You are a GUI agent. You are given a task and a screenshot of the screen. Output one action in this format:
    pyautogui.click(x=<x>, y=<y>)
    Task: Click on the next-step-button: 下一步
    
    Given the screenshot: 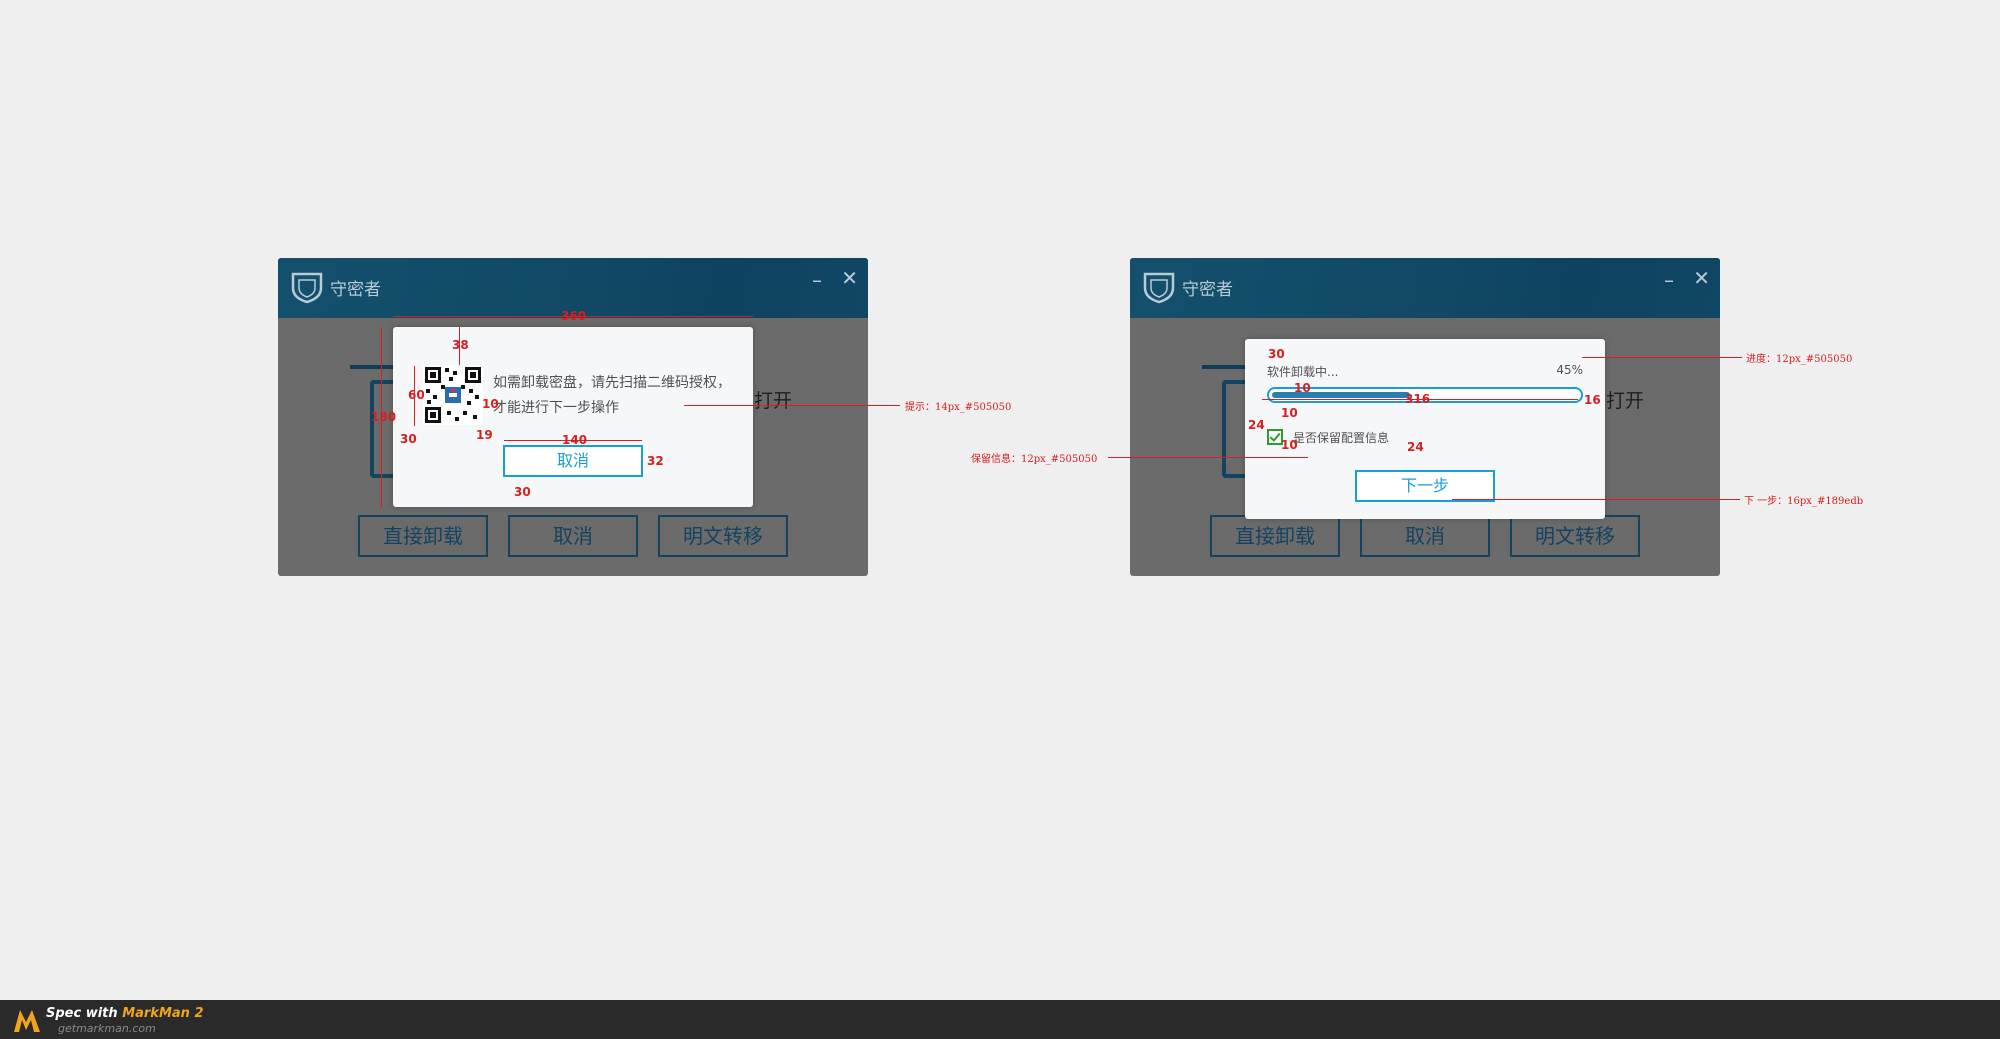 What is the action you would take?
    pyautogui.click(x=1425, y=486)
    